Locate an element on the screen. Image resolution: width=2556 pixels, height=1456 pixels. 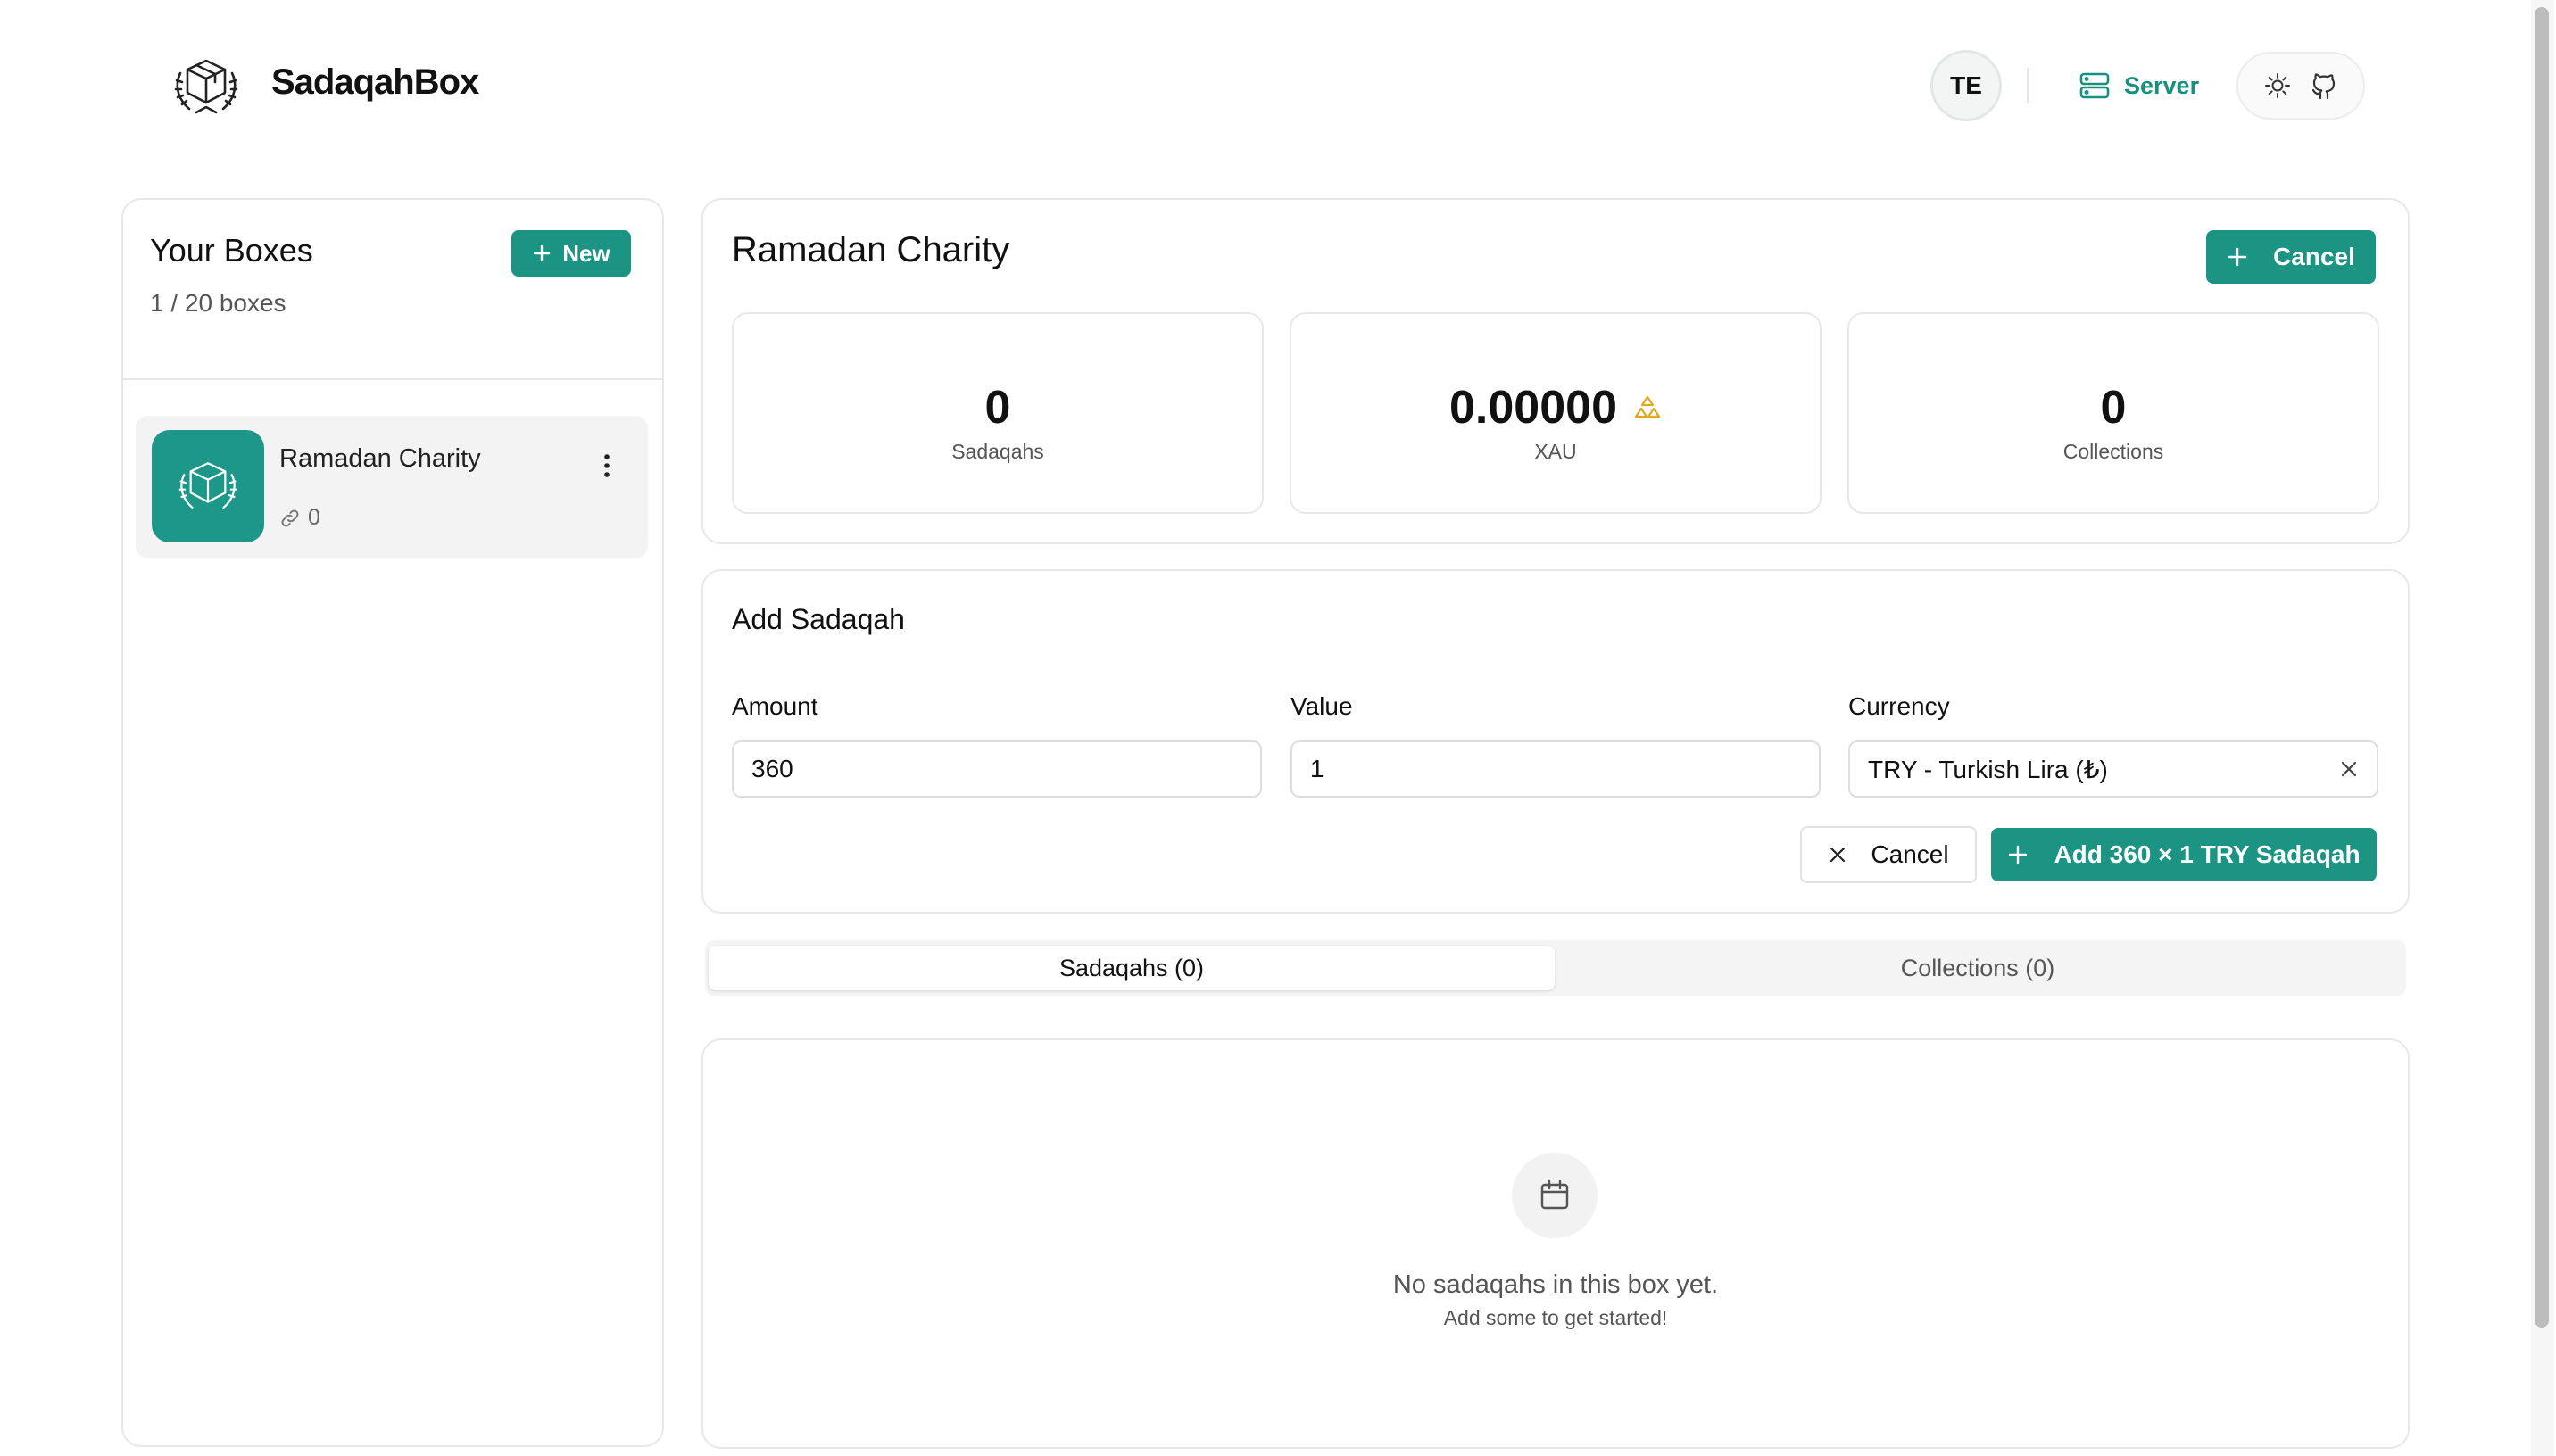
link-icon is located at coordinates (290, 519).